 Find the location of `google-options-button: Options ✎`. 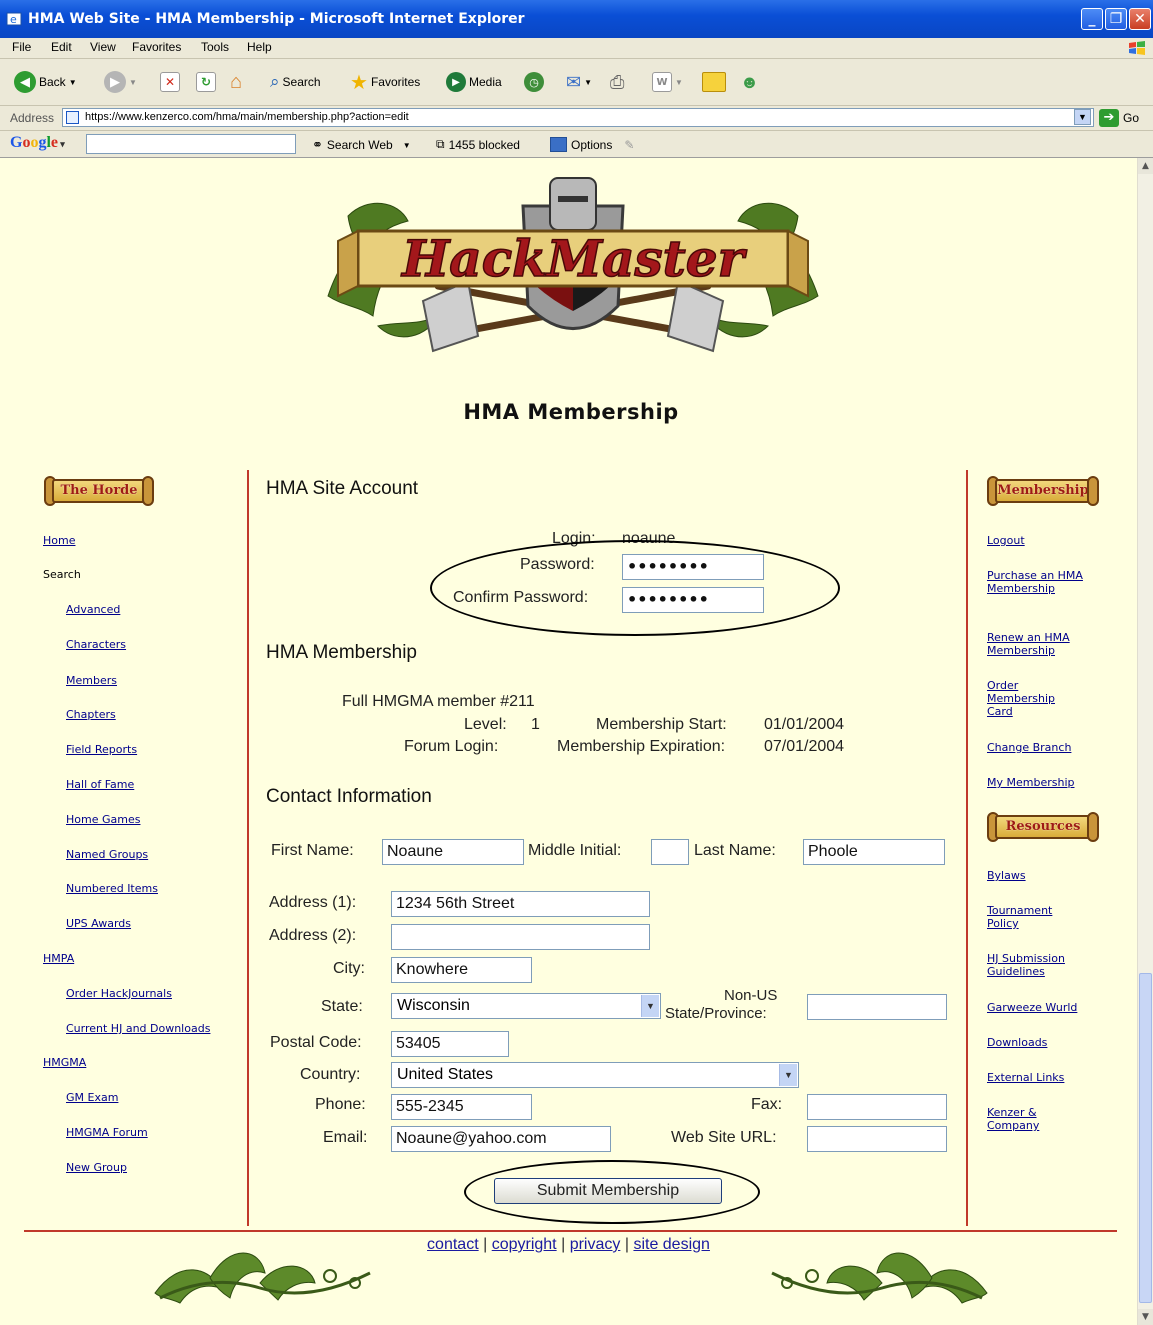

google-options-button: Options ✎ is located at coordinates (592, 144).